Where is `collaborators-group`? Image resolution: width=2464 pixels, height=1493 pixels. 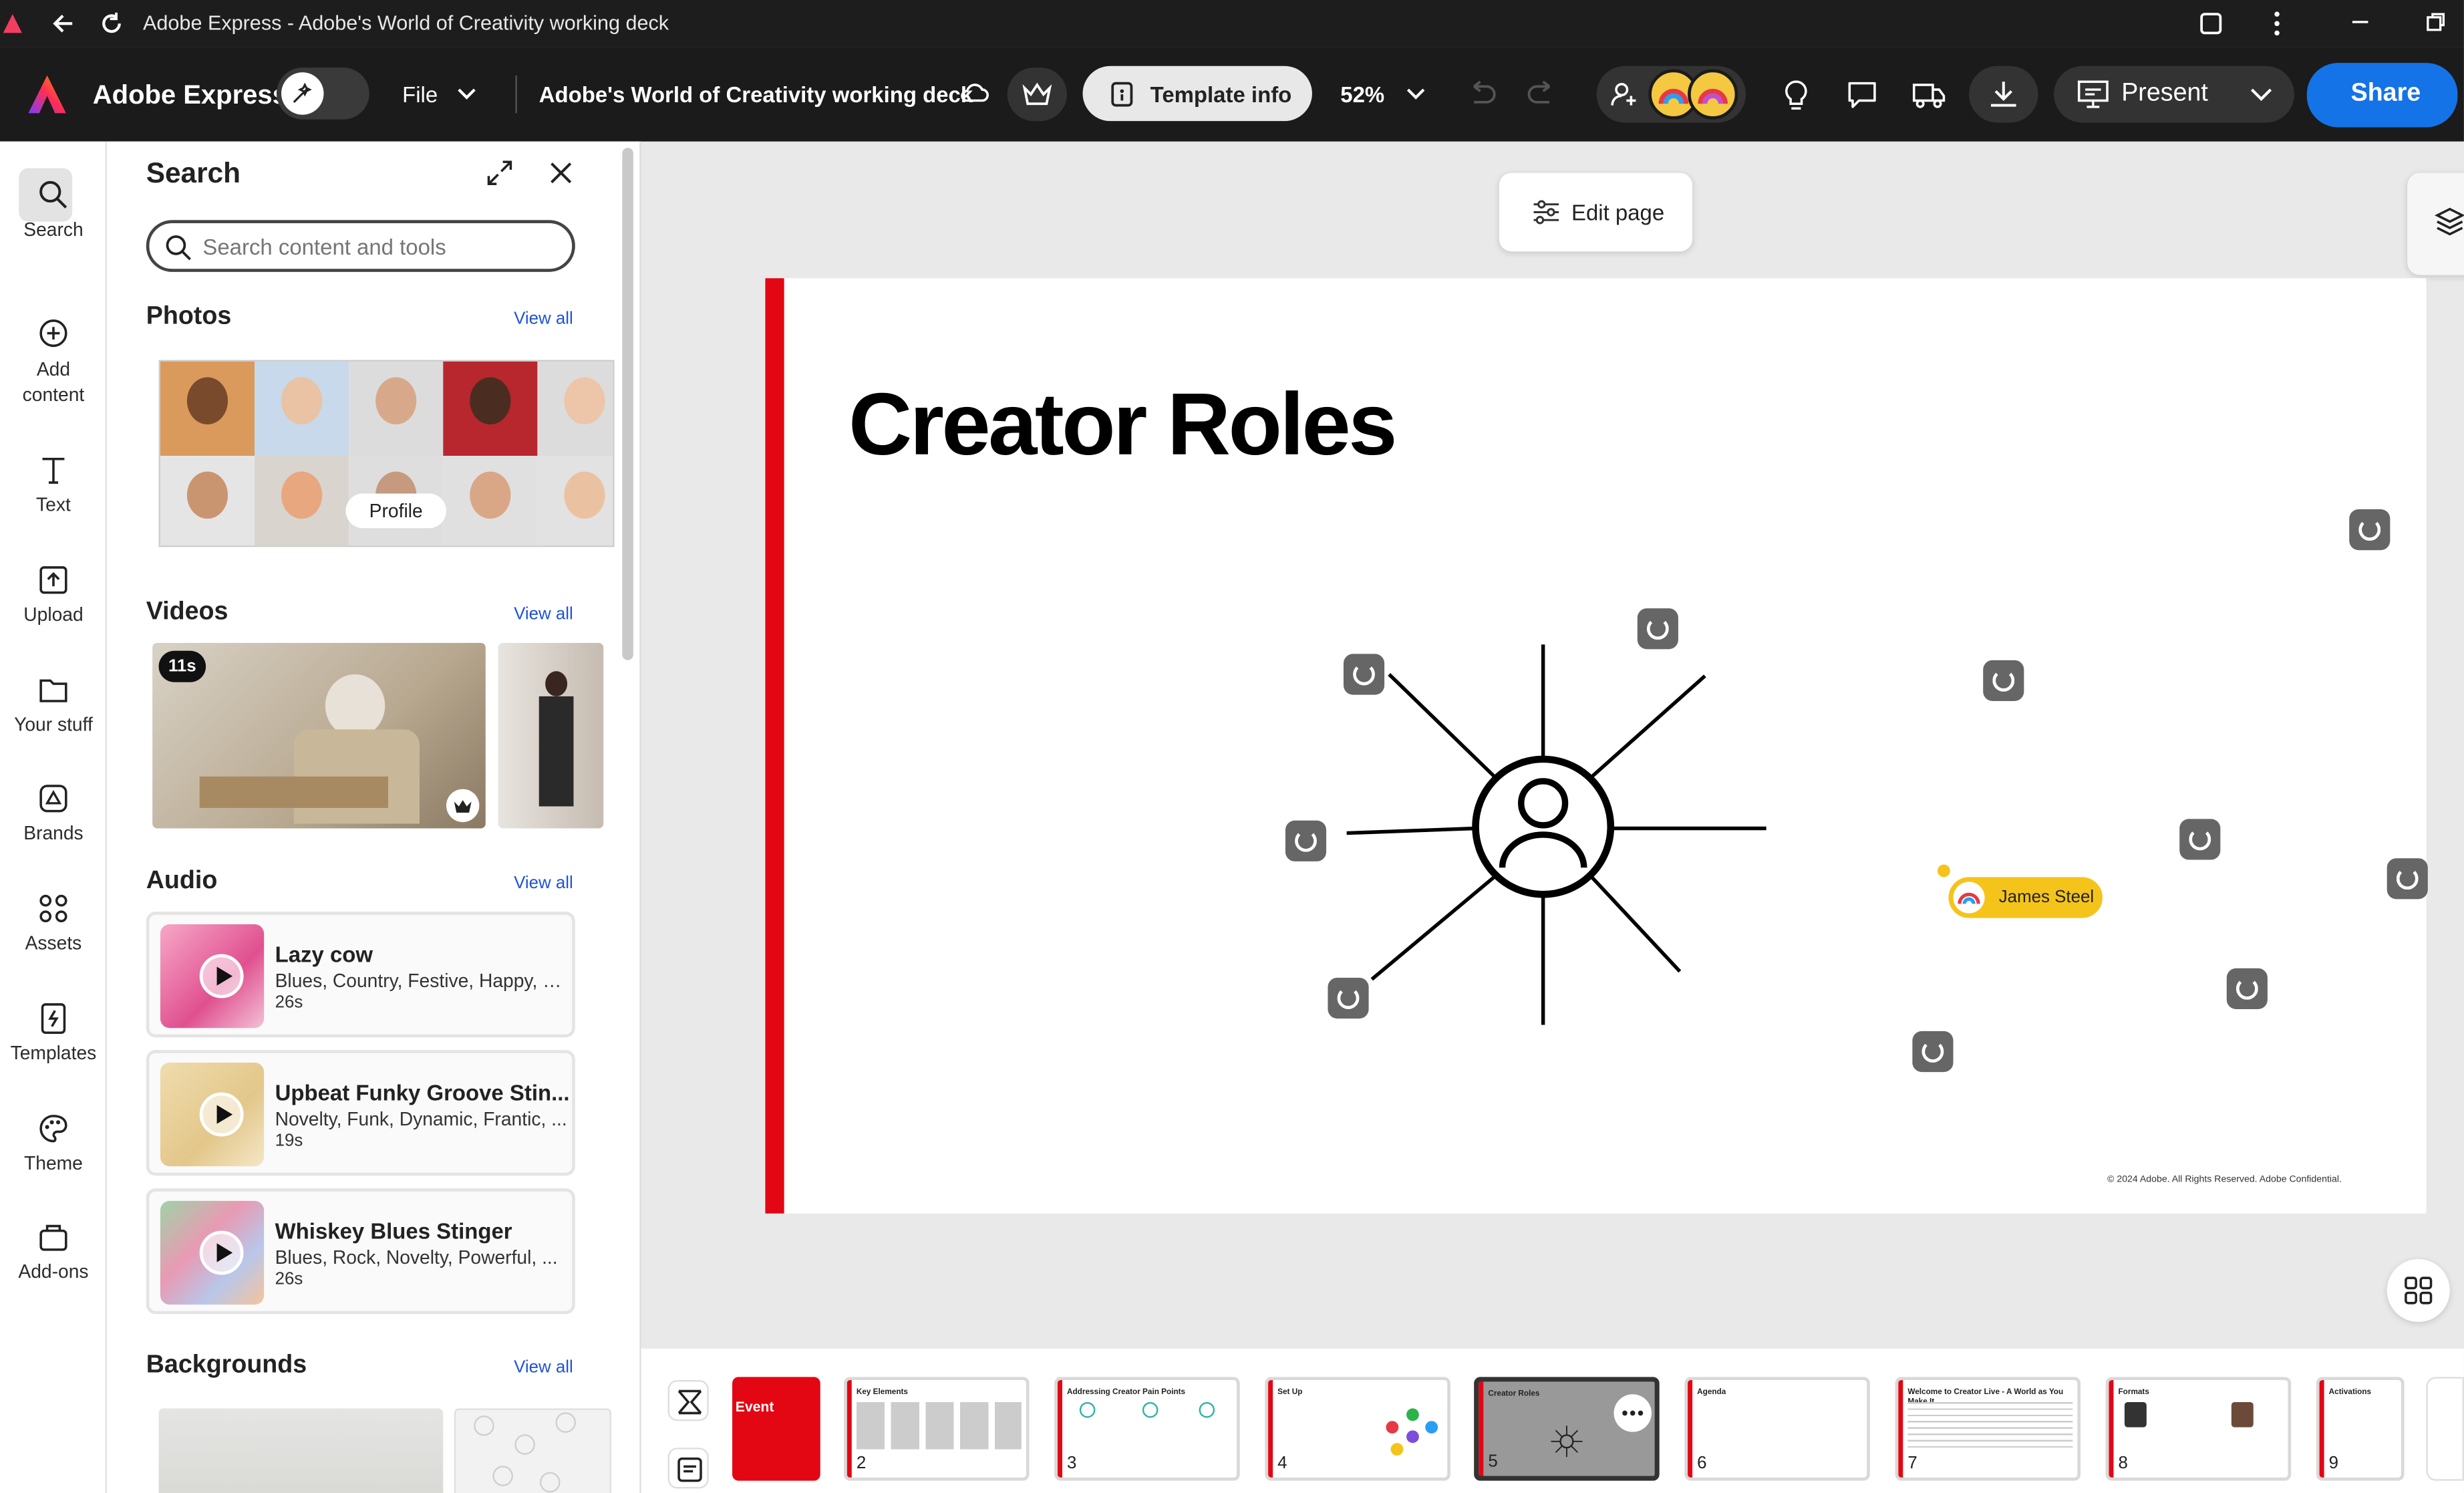 collaborators-group is located at coordinates (1671, 94).